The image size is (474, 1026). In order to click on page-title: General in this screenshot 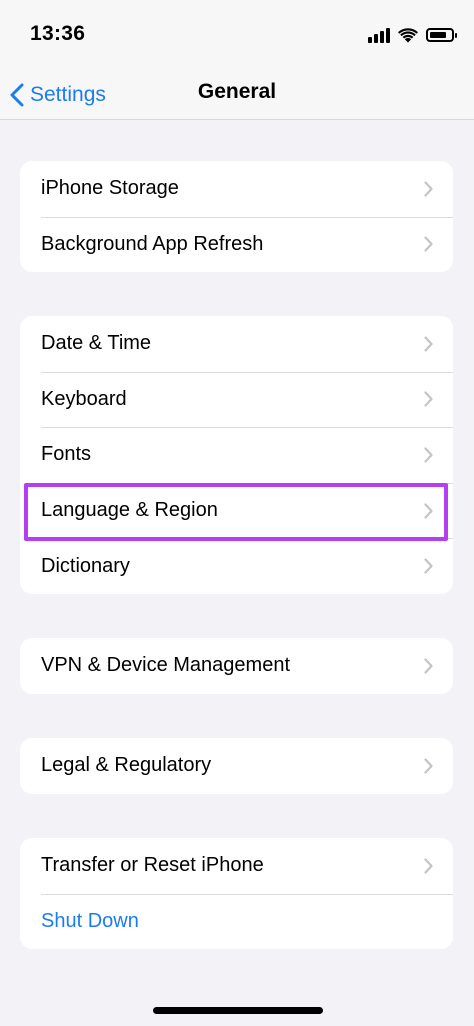, I will do `click(237, 91)`.